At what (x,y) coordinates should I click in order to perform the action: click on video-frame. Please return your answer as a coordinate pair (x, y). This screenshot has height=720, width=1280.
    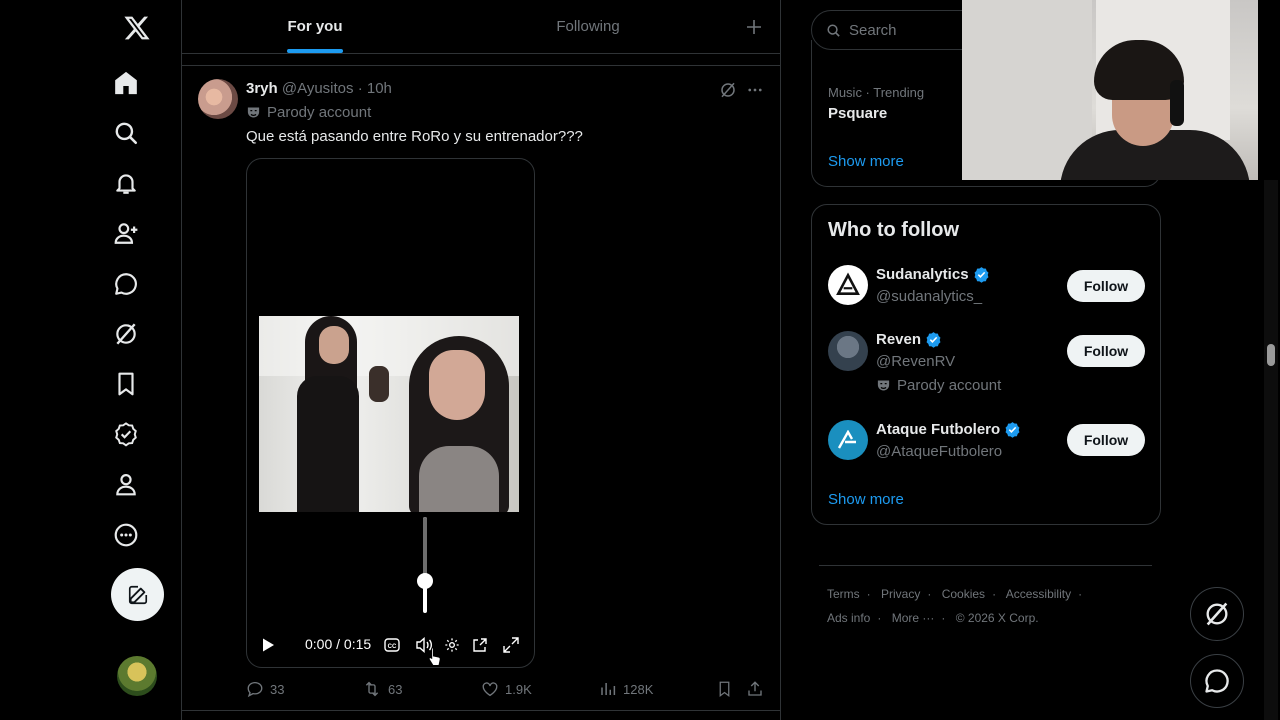
    Looking at the image, I should click on (389, 414).